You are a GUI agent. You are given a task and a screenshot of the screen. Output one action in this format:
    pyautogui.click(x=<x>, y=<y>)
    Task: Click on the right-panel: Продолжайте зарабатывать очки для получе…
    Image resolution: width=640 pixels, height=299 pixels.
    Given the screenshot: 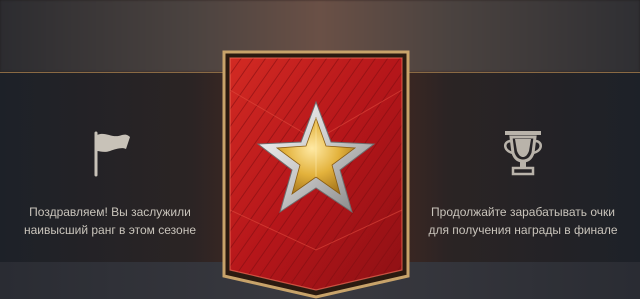 What is the action you would take?
    pyautogui.click(x=523, y=182)
    